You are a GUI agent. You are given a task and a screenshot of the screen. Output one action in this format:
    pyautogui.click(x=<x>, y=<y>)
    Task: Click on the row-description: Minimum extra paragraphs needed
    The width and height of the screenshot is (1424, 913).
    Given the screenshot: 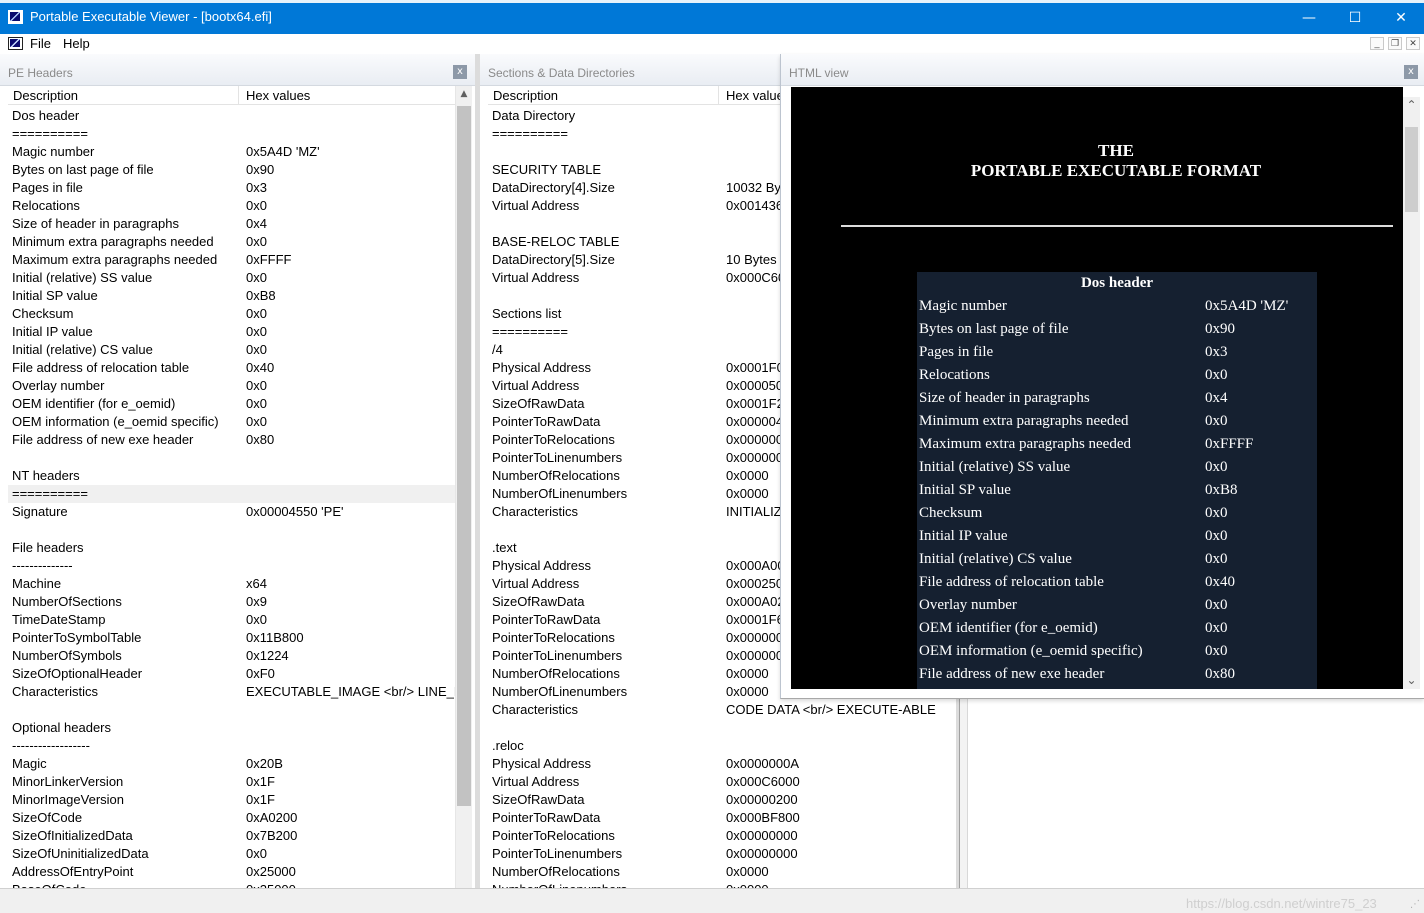 What is the action you would take?
    pyautogui.click(x=113, y=241)
    